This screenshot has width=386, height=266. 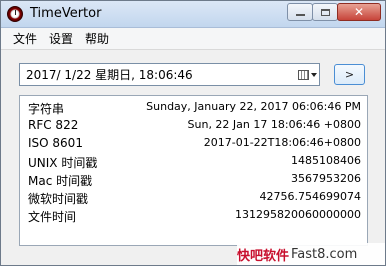 I want to click on list-item: 文件时间 131295820060000000, so click(x=193, y=217).